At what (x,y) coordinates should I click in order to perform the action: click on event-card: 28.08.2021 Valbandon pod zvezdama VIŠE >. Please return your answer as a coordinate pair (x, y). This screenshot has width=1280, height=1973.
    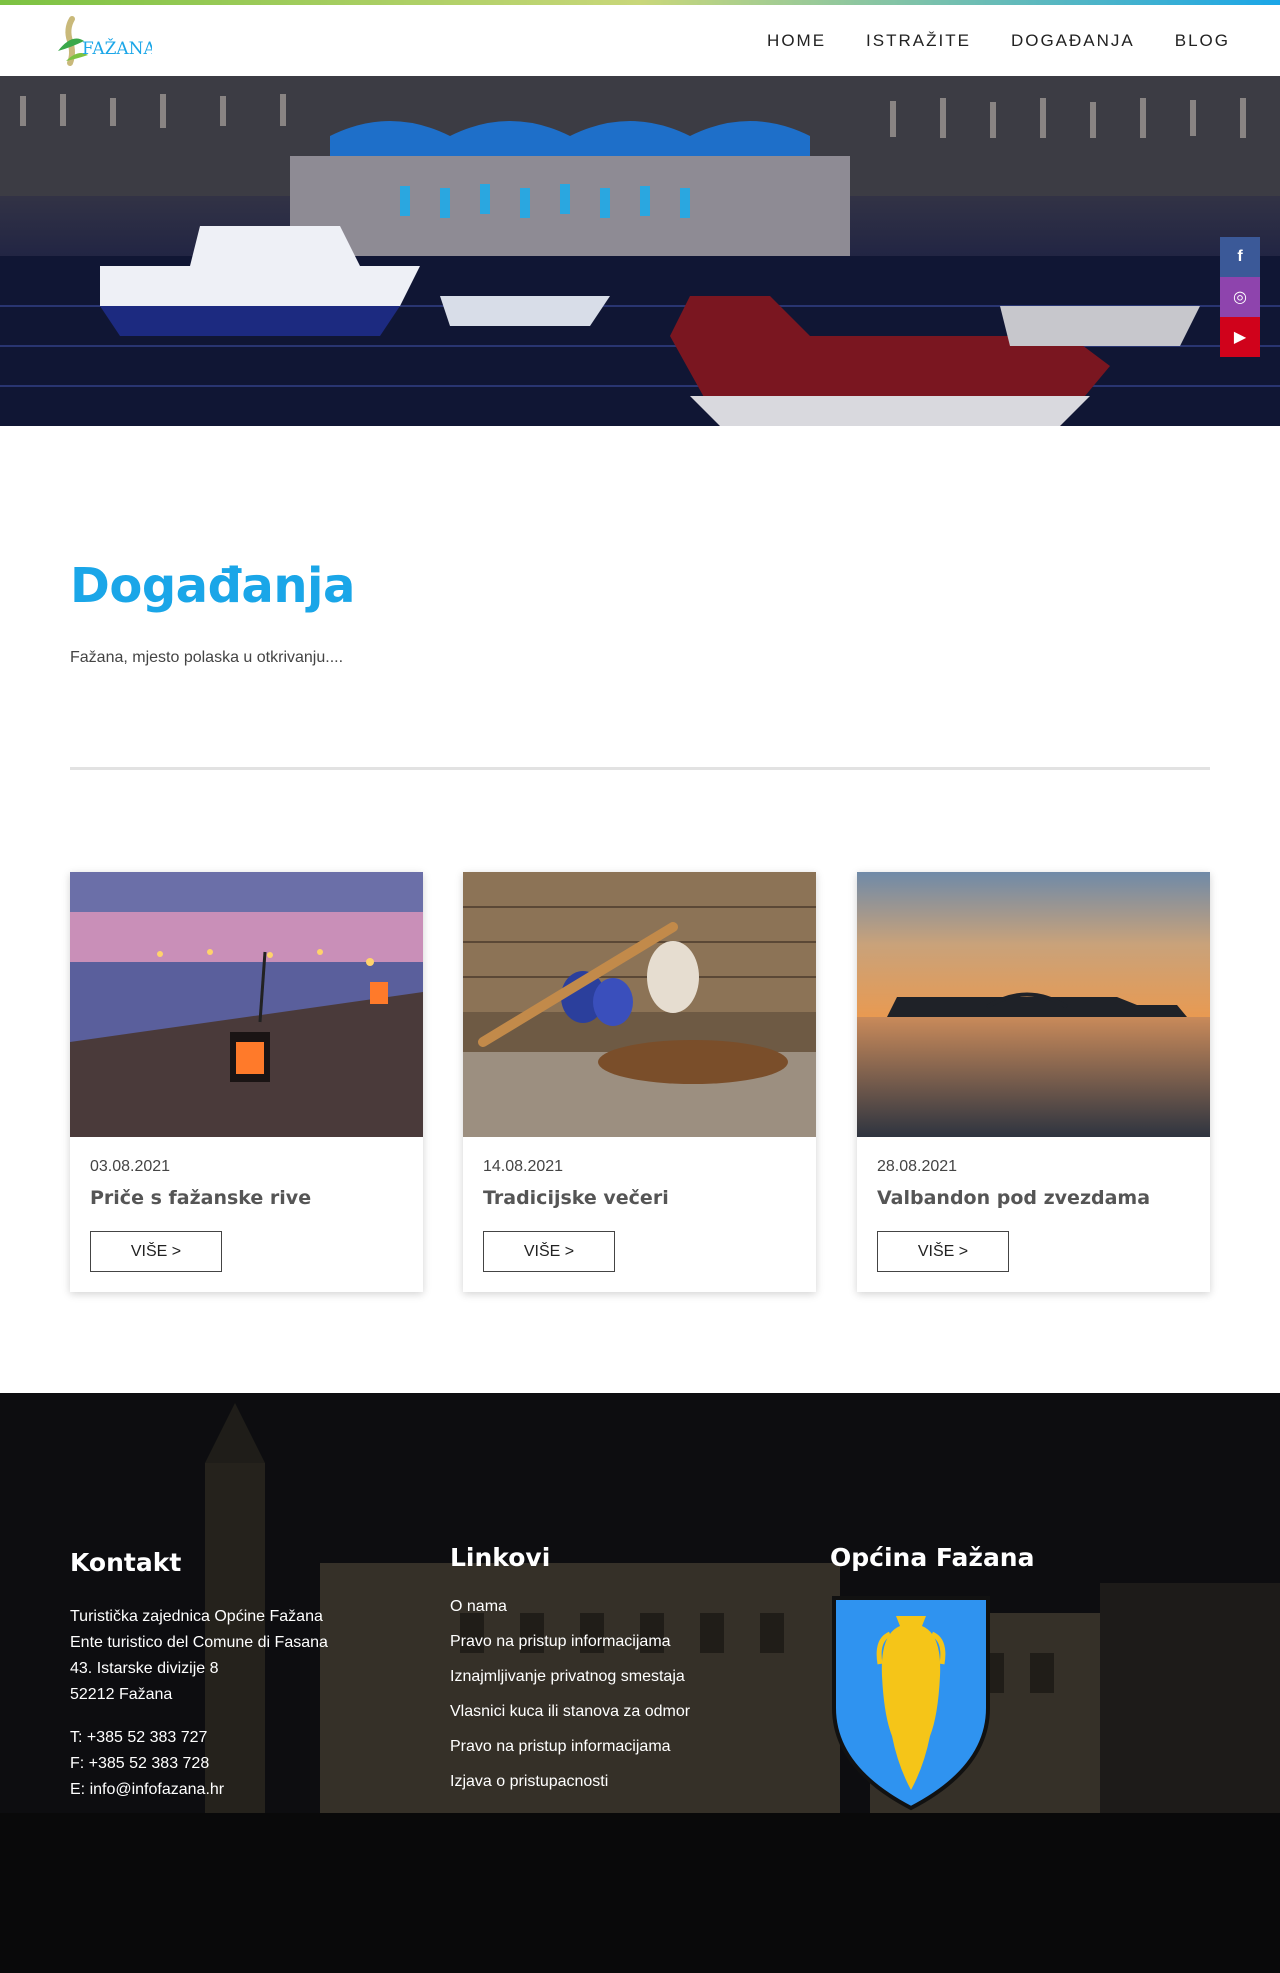
    Looking at the image, I should click on (1033, 1082).